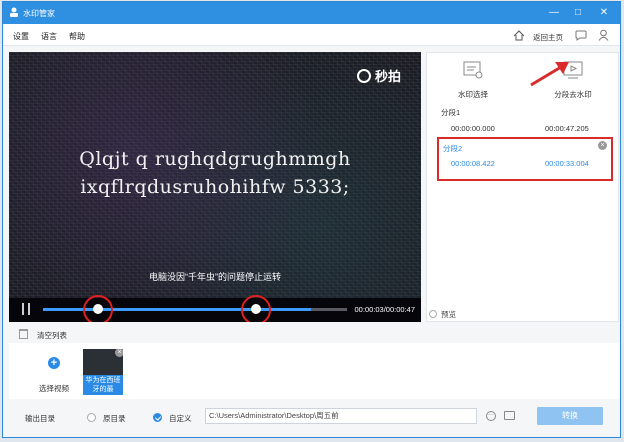 This screenshot has height=442, width=624. I want to click on annotation-circle-end, so click(255, 308).